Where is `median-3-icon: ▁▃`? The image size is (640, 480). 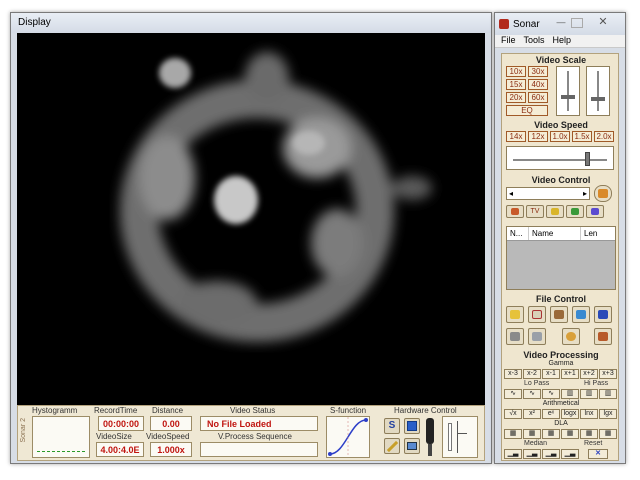
median-3-icon: ▁▃ is located at coordinates (551, 454).